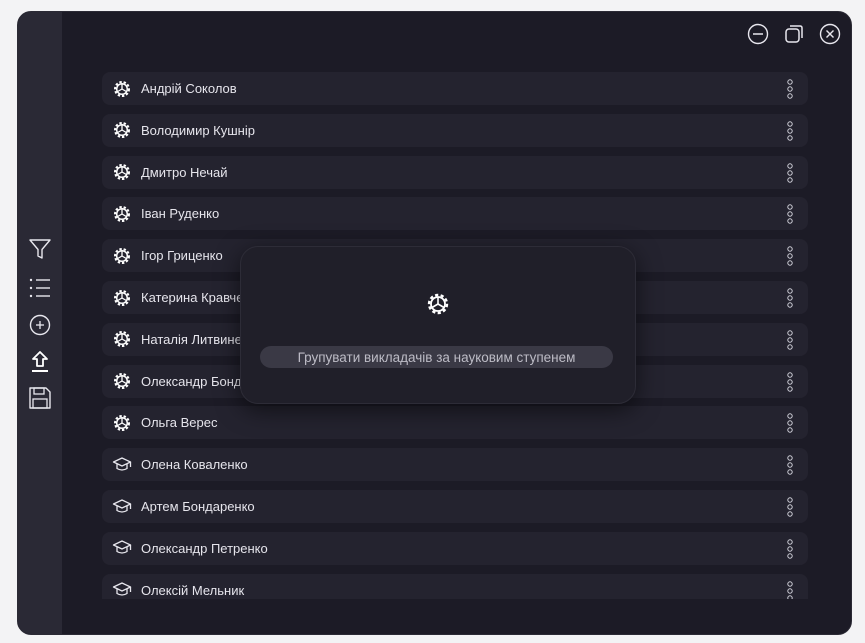 The image size is (865, 643). I want to click on close-button, so click(830, 34).